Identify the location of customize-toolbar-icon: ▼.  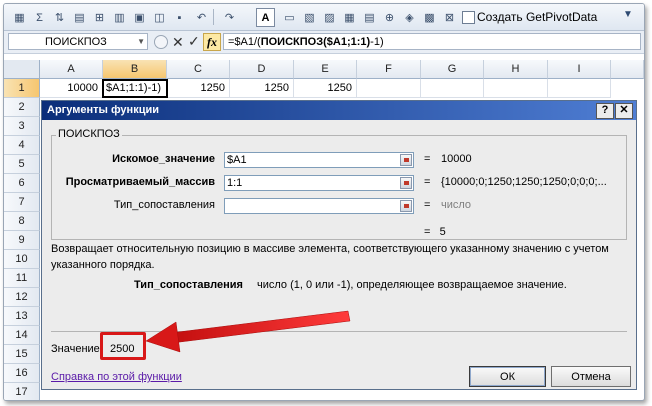
(628, 17).